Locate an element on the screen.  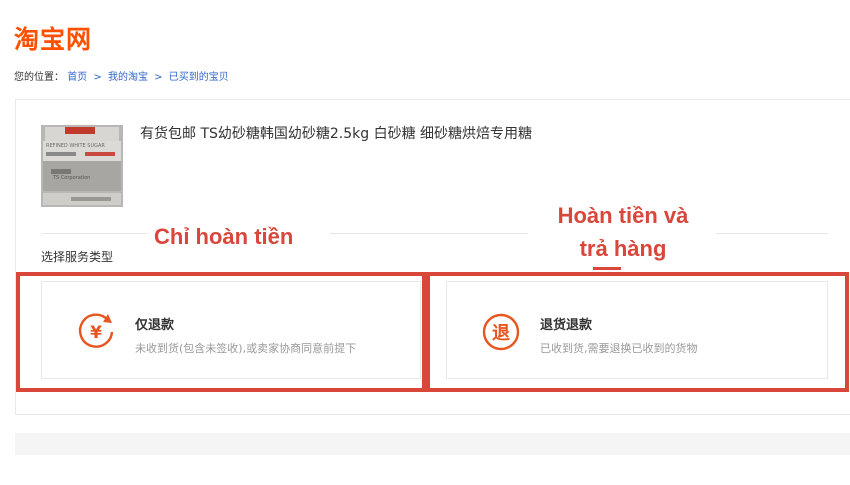
annotation-return-refund-line1: Hoàn tiền và is located at coordinates (623, 215).